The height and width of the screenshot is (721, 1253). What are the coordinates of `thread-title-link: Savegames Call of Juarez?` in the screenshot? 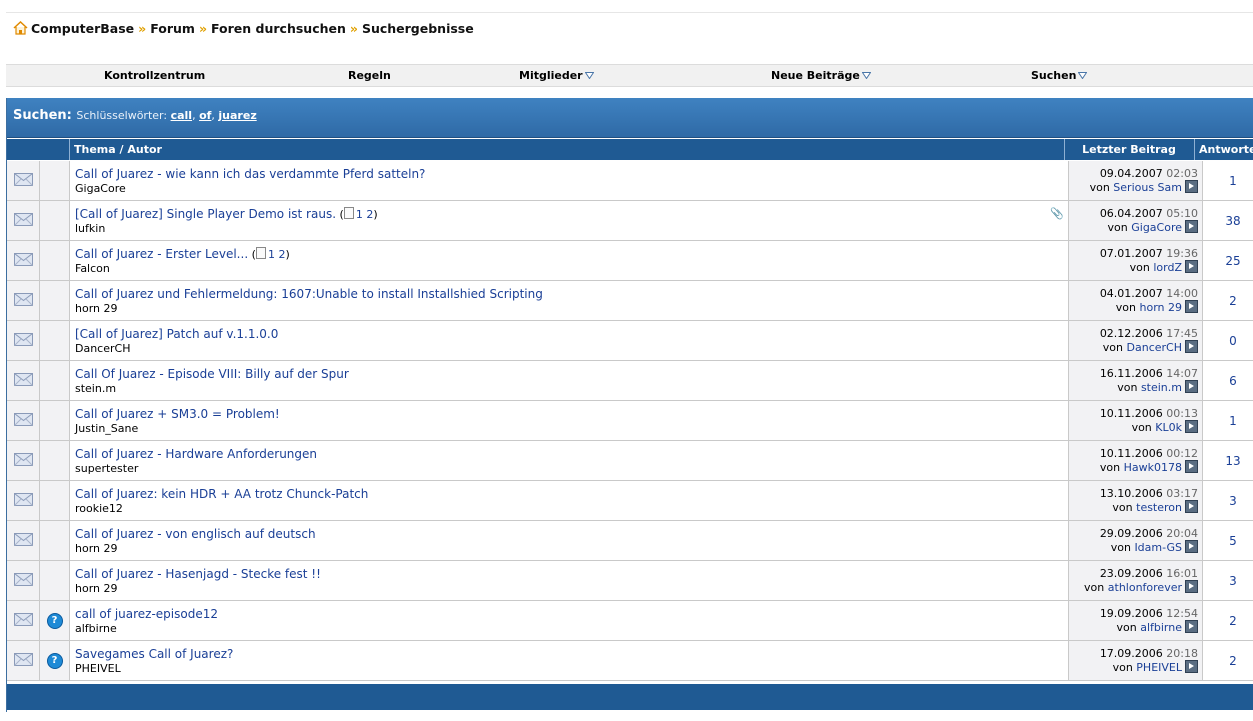 It's located at (154, 654).